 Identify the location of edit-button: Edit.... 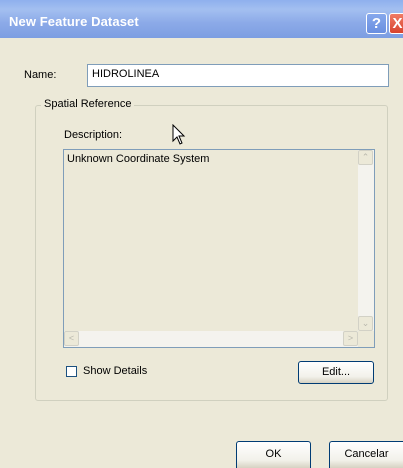
(336, 372).